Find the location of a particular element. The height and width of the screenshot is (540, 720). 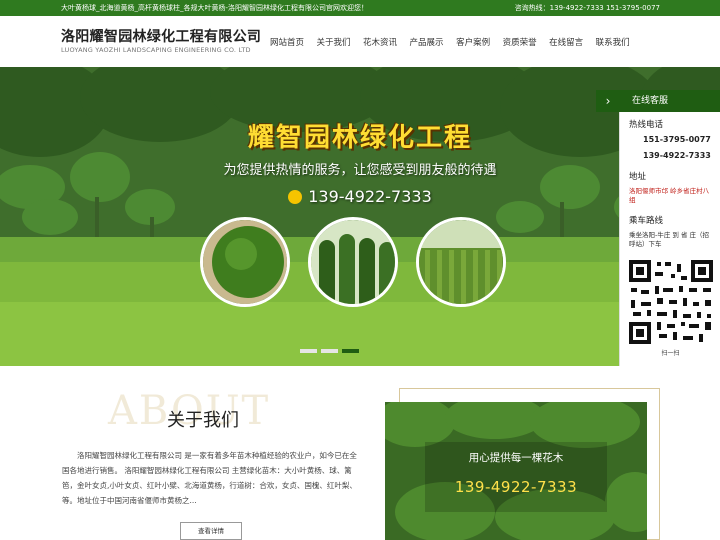

service-header: 在线客服 is located at coordinates (670, 101).